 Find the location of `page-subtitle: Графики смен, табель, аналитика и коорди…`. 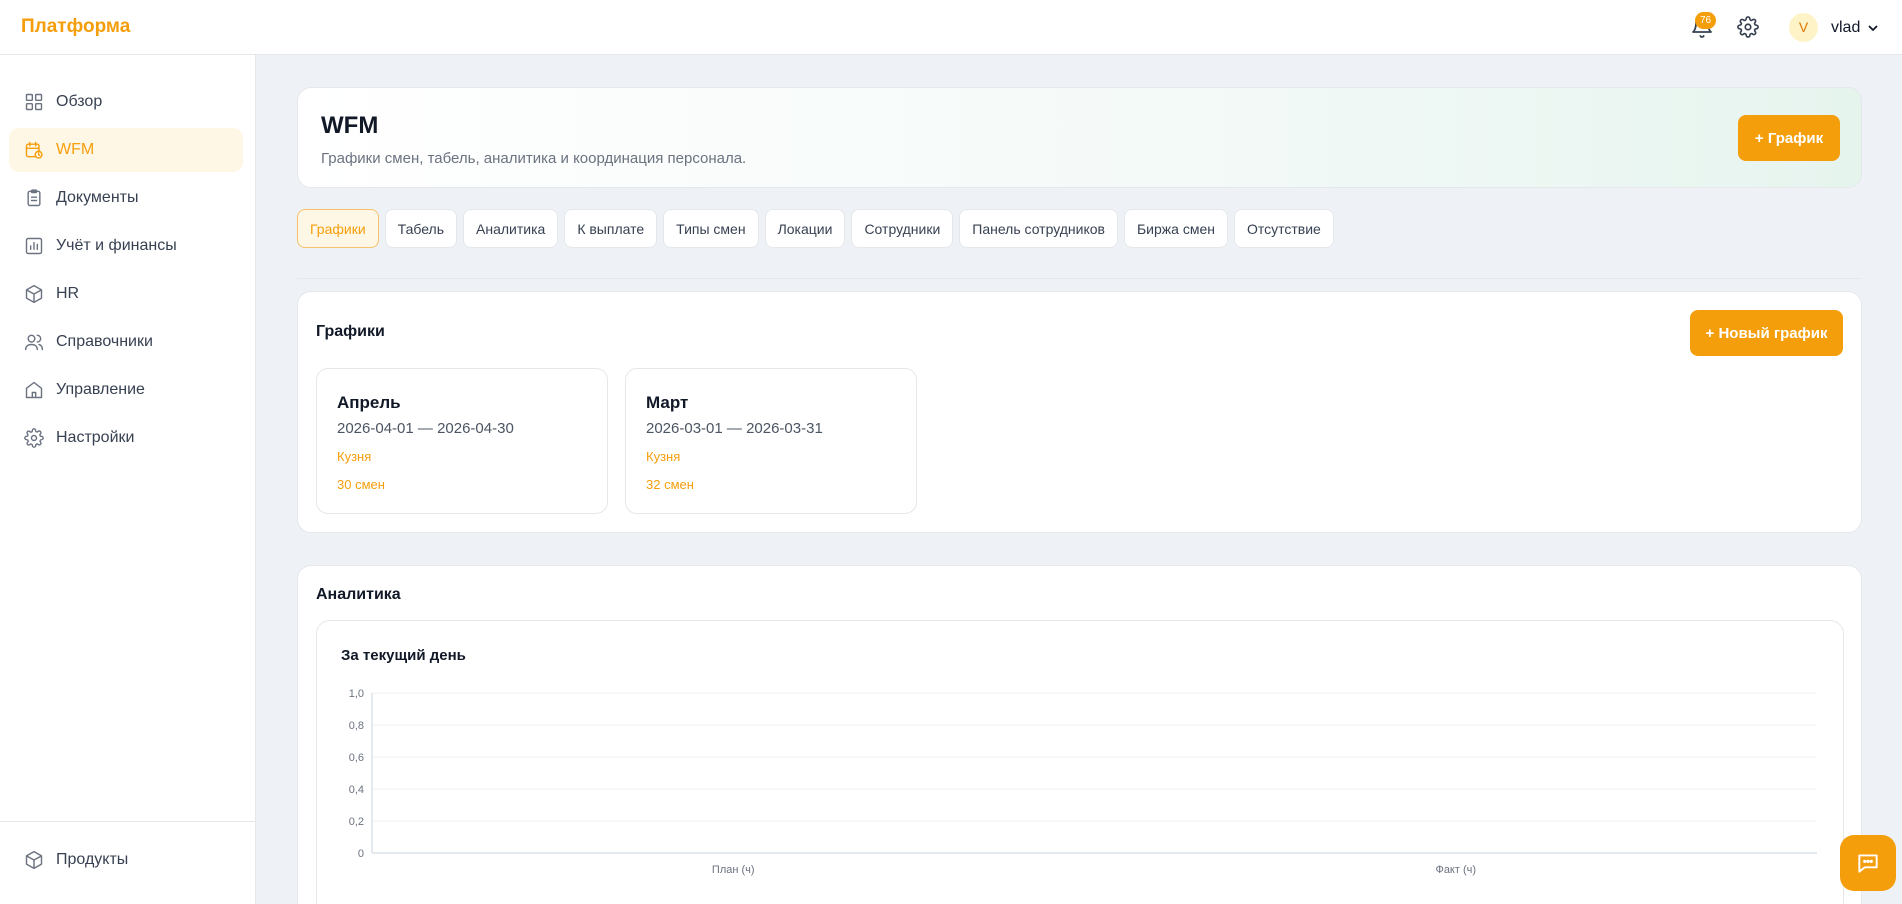

page-subtitle: Графики смен, табель, аналитика и коорди… is located at coordinates (534, 158).